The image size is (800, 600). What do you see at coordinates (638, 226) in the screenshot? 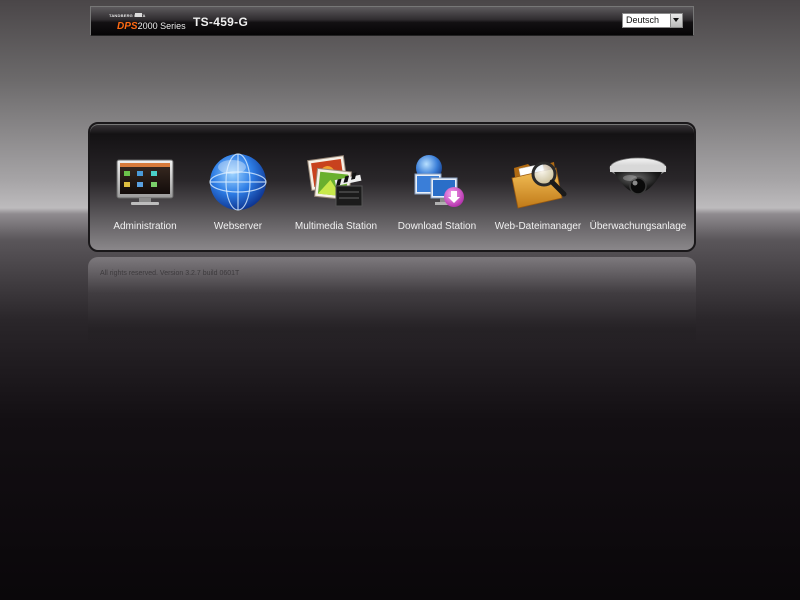
I see `app-label: Überwachungsanlage` at bounding box center [638, 226].